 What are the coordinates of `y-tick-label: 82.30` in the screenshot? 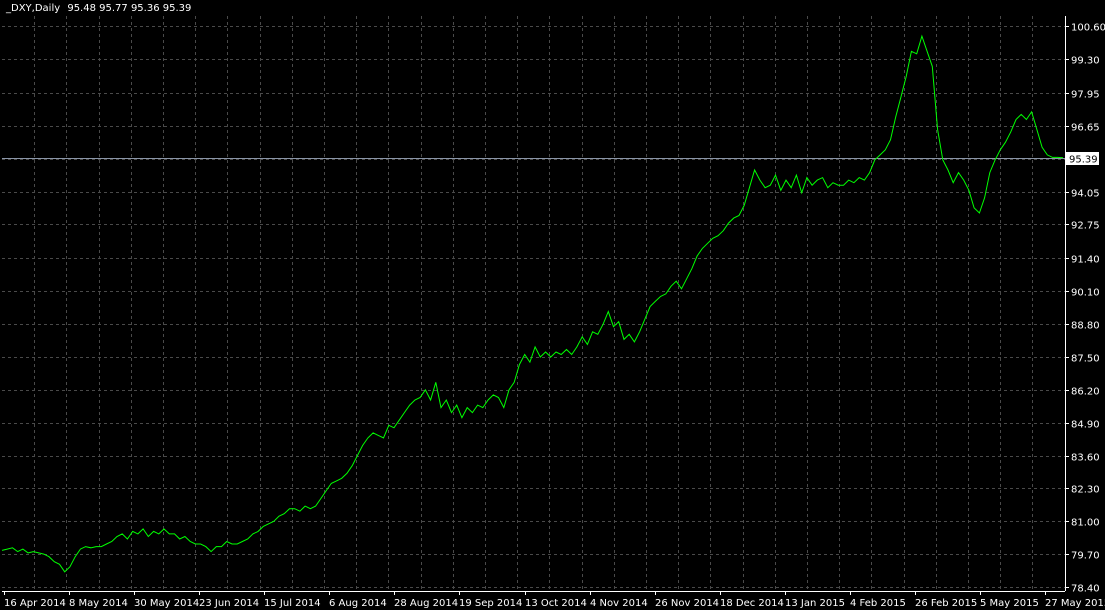 It's located at (1085, 490).